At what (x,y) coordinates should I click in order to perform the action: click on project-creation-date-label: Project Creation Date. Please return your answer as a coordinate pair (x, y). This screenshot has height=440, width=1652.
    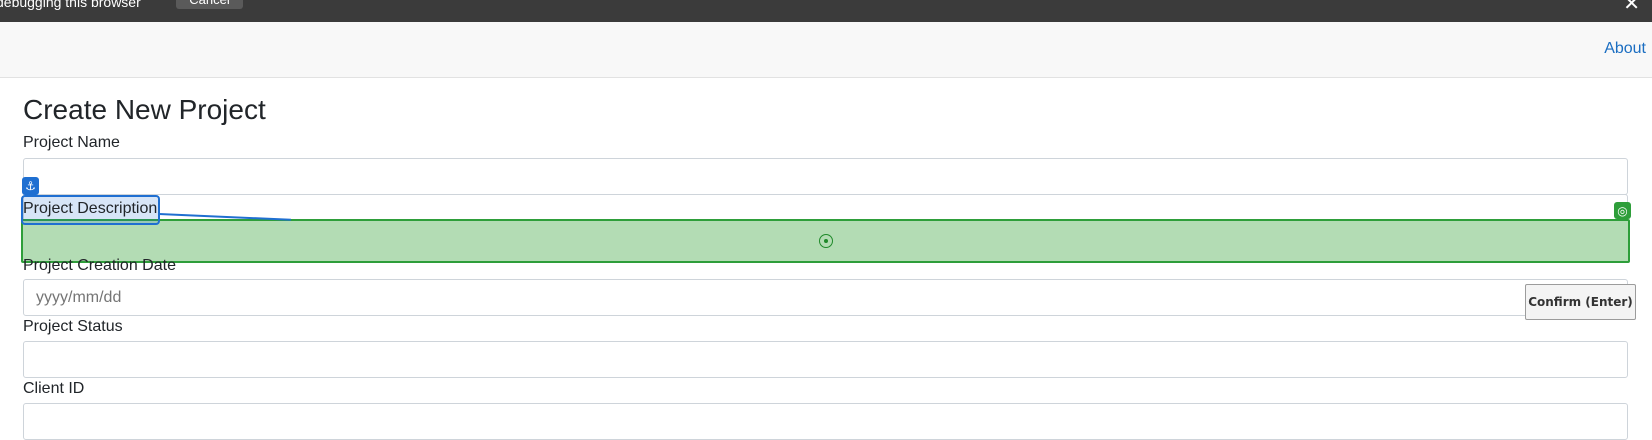
    Looking at the image, I should click on (99, 265).